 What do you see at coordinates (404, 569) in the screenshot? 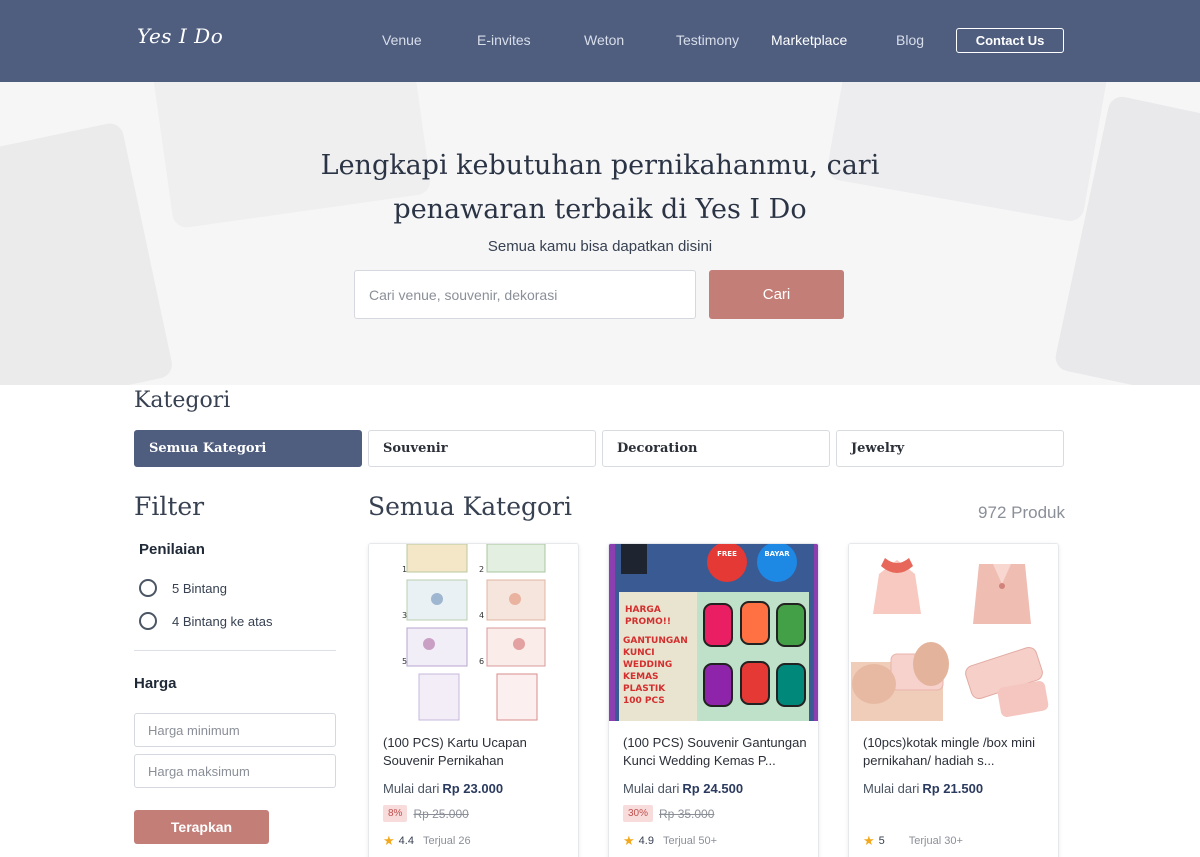
I see `svg-text: 1` at bounding box center [404, 569].